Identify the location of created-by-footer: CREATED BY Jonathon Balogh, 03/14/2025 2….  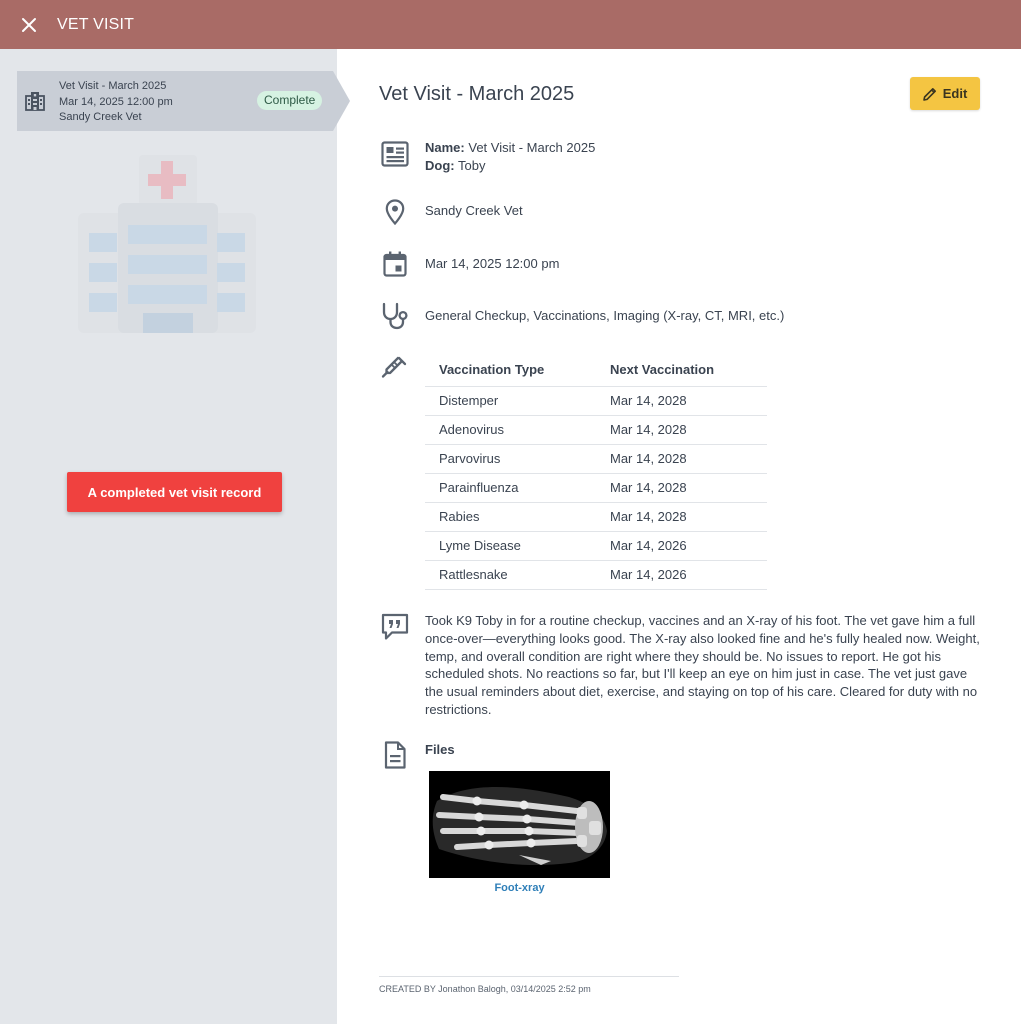
(485, 989).